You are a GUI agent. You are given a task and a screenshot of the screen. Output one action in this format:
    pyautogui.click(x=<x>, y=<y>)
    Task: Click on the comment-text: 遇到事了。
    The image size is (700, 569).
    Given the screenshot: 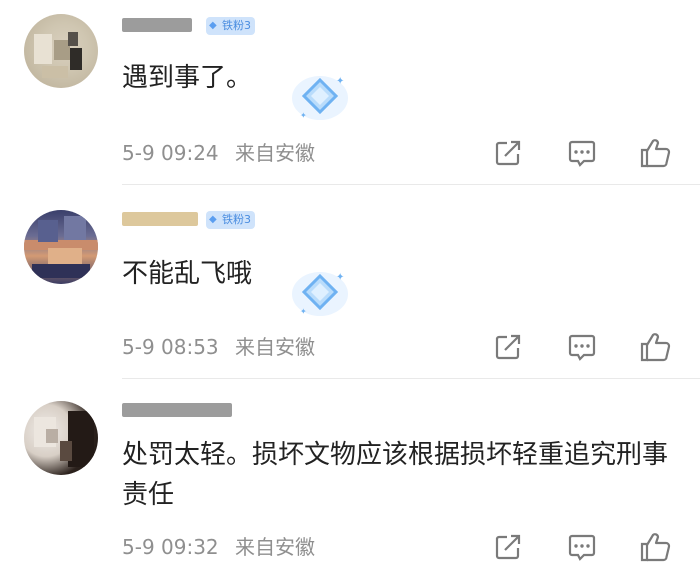 What is the action you would take?
    pyautogui.click(x=187, y=78)
    